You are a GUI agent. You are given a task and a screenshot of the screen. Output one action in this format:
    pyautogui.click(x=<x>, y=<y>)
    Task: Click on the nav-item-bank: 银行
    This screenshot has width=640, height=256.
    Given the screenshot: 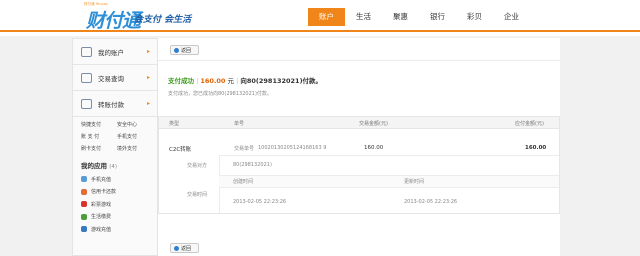 What is the action you would take?
    pyautogui.click(x=437, y=17)
    